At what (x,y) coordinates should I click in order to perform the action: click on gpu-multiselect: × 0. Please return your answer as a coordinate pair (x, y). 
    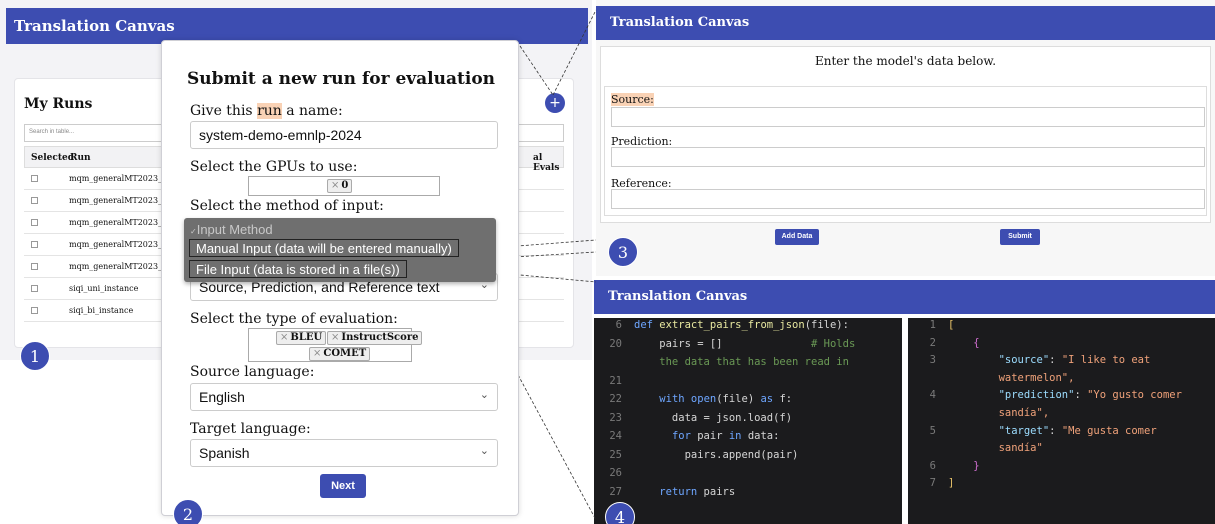
    Looking at the image, I should click on (344, 186).